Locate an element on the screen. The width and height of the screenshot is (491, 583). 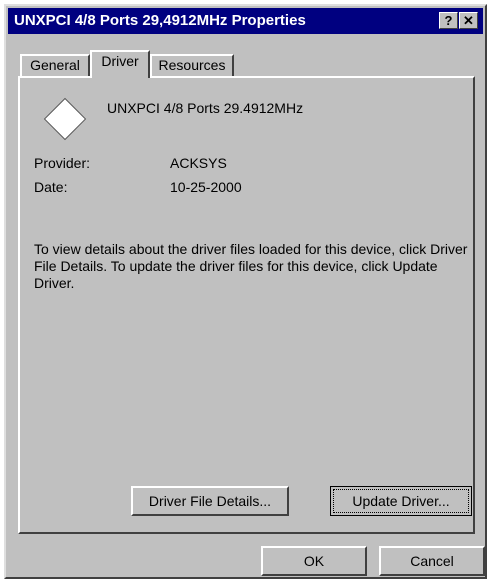
provider-label: Provider: is located at coordinates (62, 163).